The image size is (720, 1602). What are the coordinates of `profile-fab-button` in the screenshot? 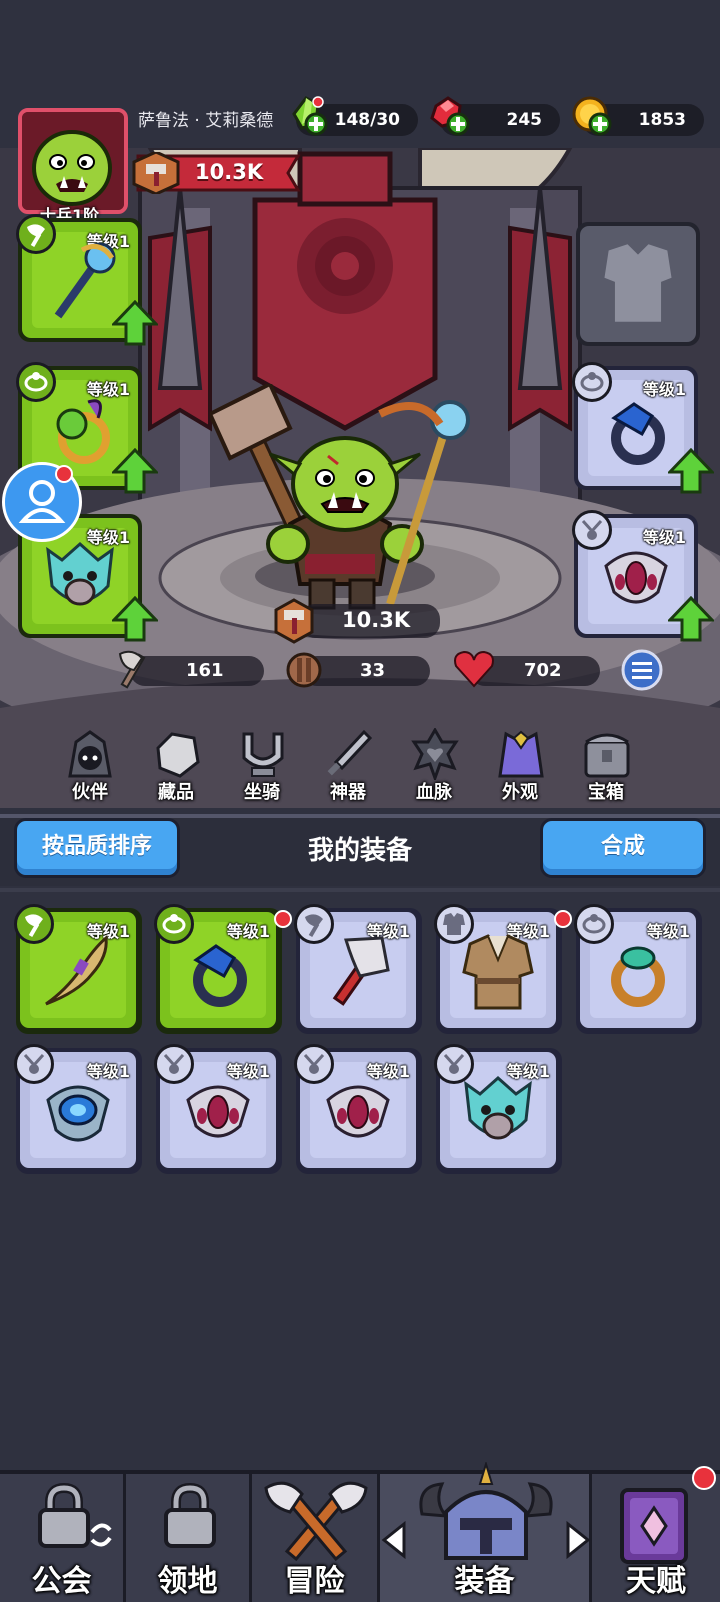 It's located at (42, 502).